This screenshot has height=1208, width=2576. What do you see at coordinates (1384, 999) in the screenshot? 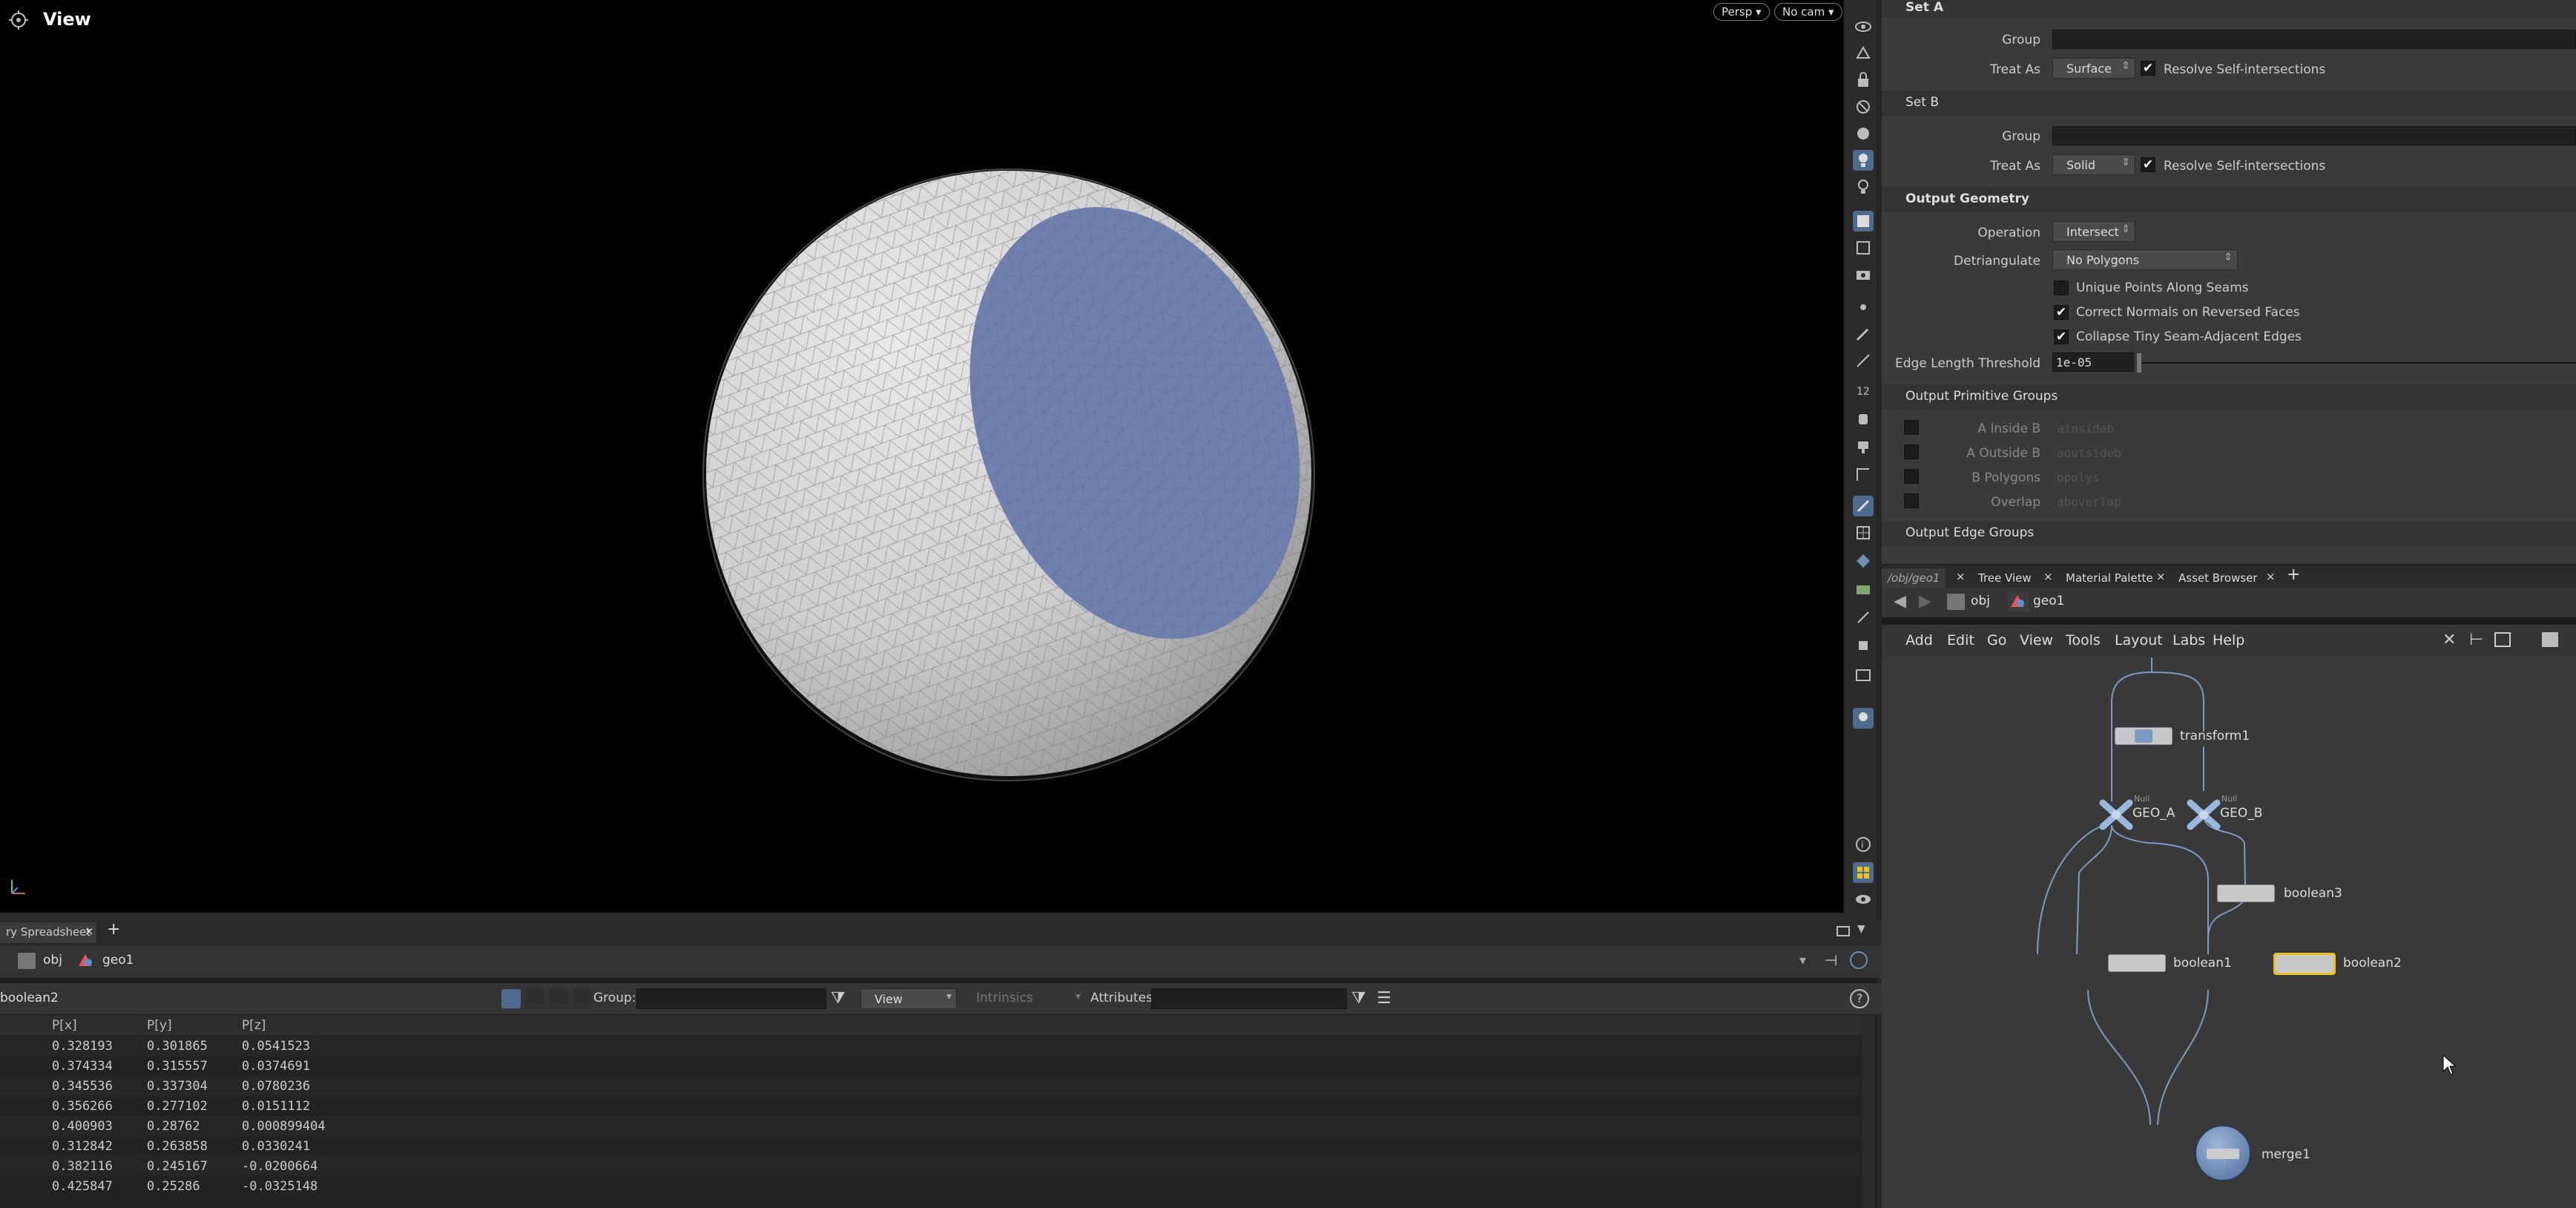
I see `columns-icon: ☰` at bounding box center [1384, 999].